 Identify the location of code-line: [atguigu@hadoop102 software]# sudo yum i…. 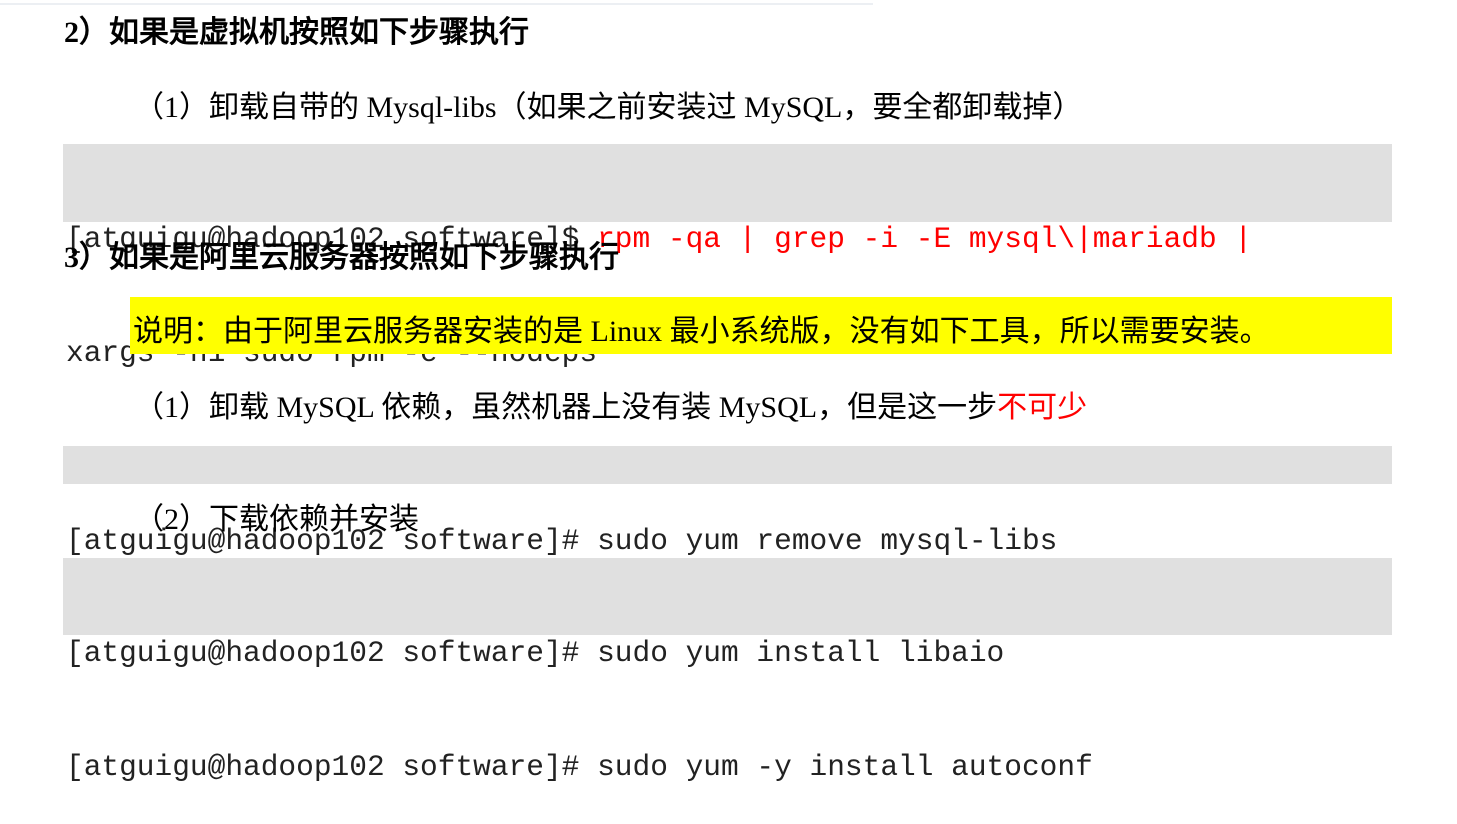
(535, 653).